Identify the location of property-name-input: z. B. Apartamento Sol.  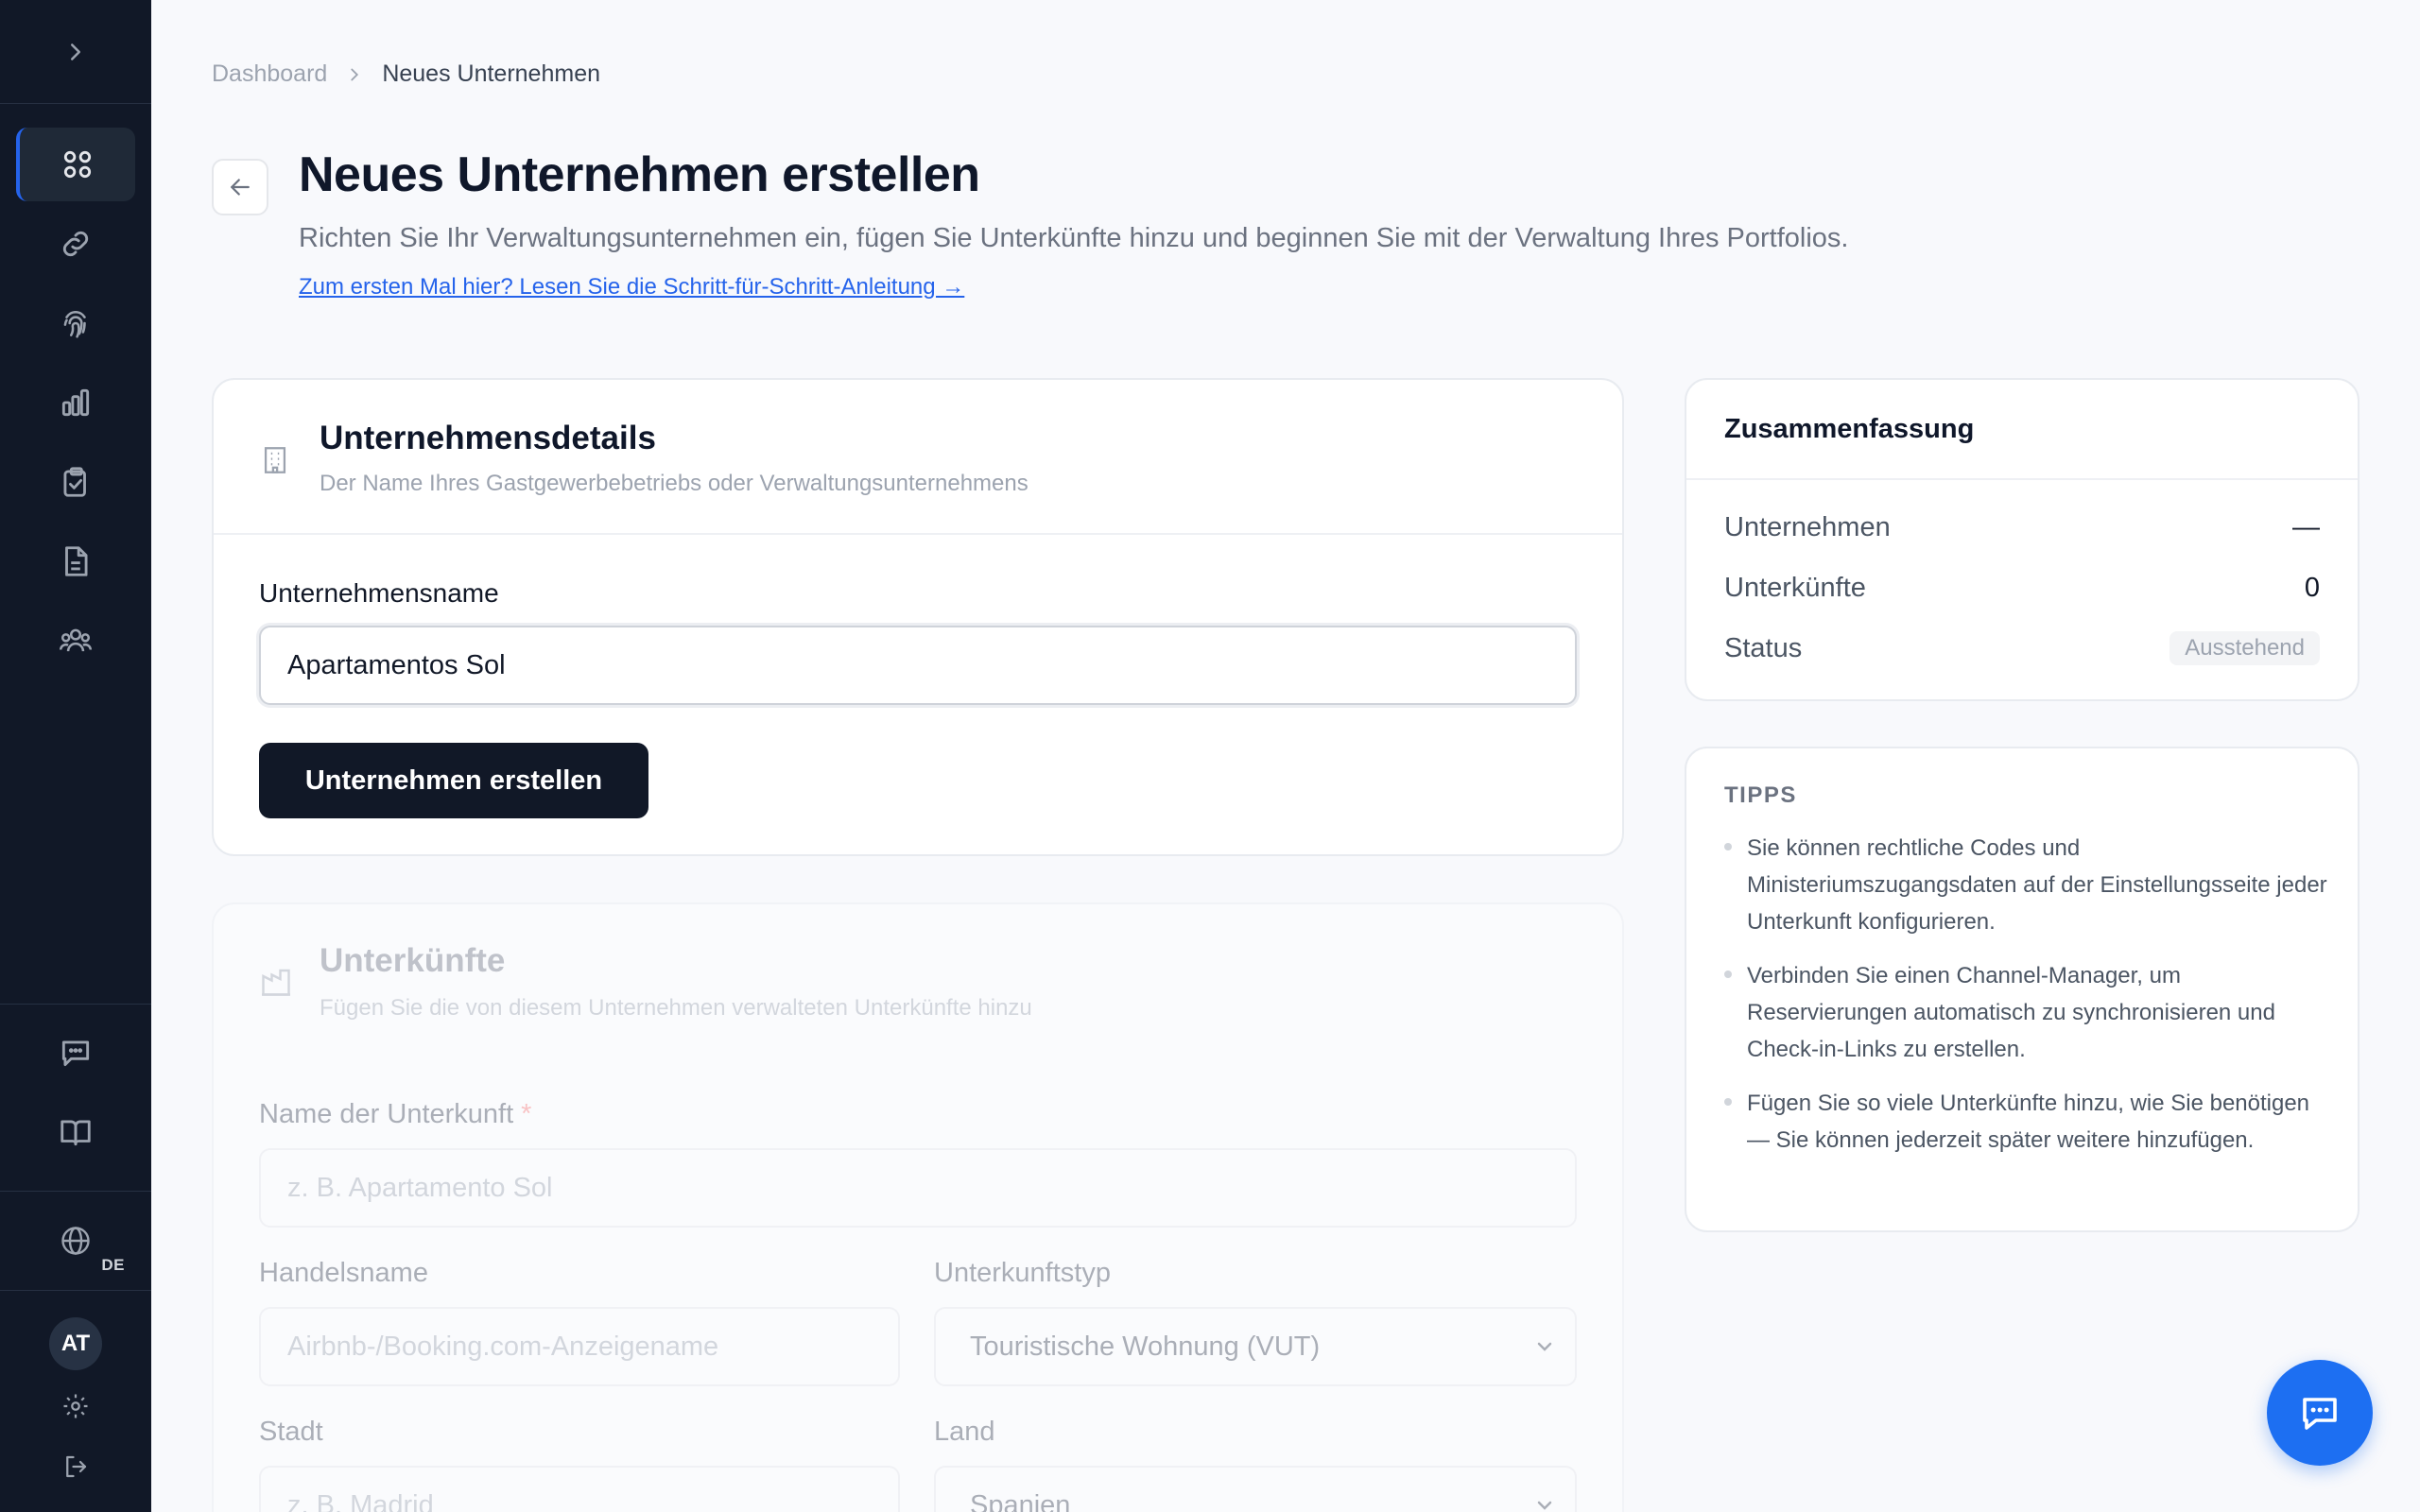
(918, 1188).